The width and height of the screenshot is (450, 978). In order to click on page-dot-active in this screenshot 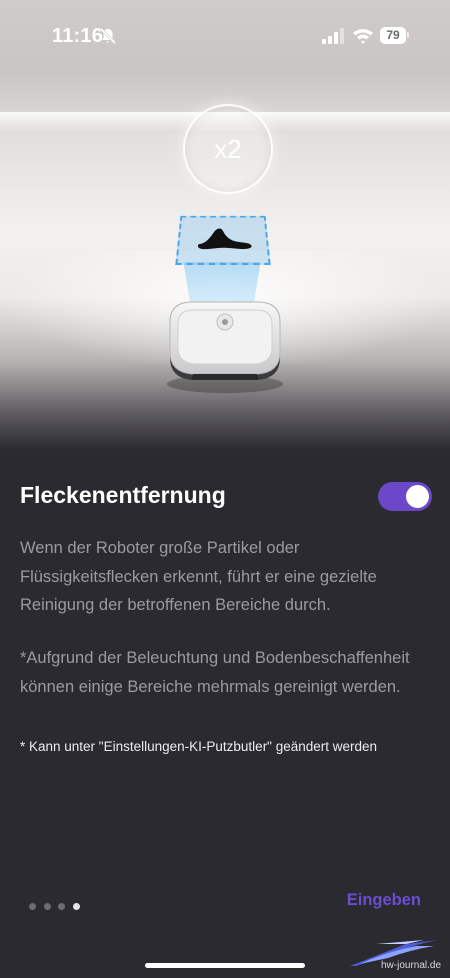, I will do `click(76, 906)`.